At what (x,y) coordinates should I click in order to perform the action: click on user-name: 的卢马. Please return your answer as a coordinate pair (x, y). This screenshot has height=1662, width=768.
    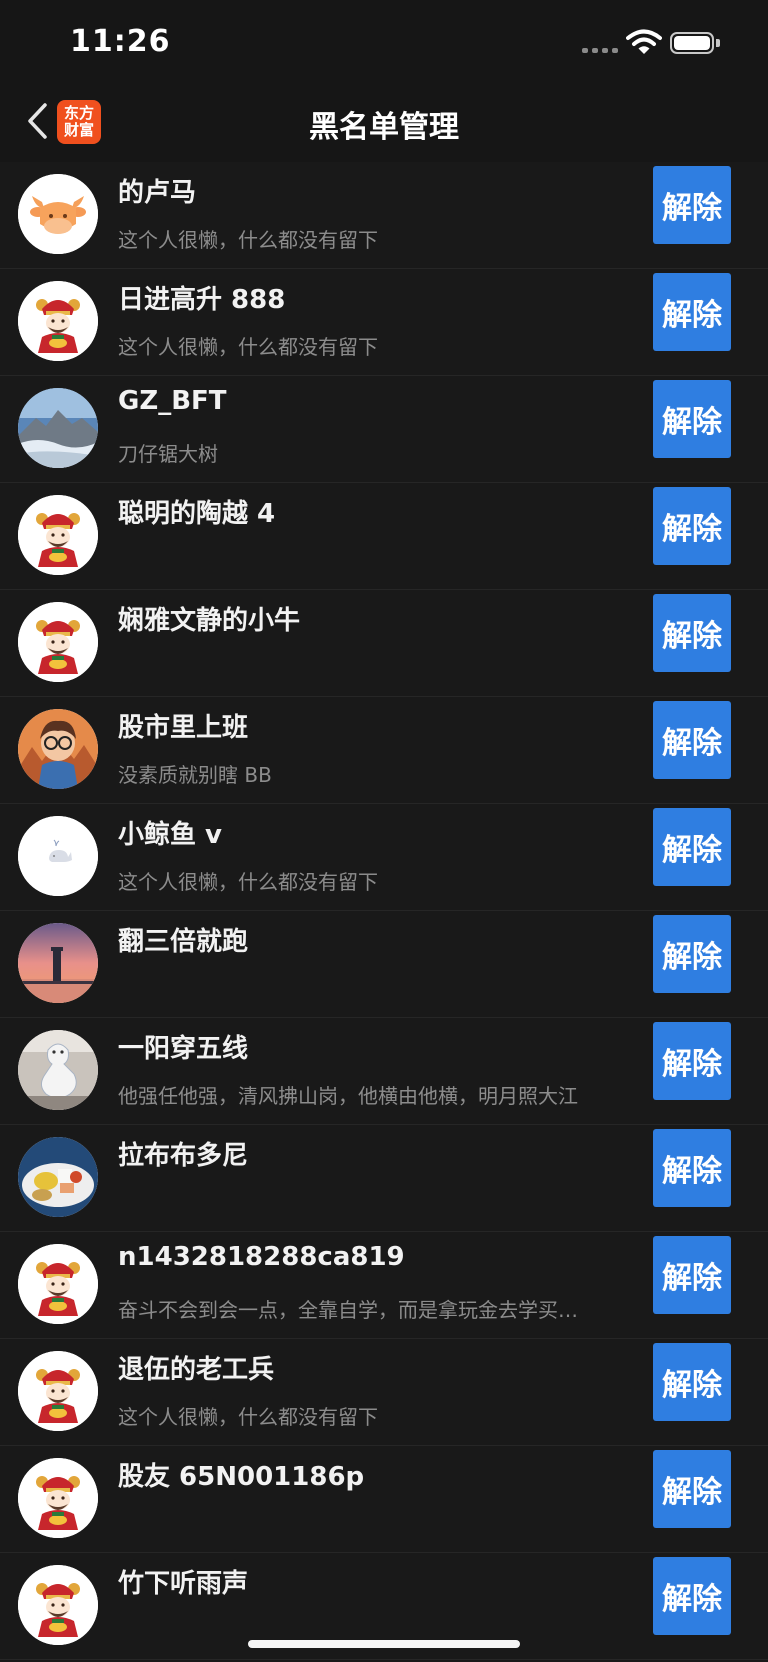
    Looking at the image, I should click on (157, 190).